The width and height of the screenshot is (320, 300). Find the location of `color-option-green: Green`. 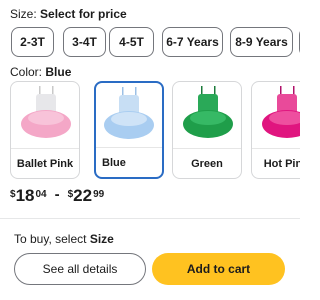

color-option-green: Green is located at coordinates (207, 130).